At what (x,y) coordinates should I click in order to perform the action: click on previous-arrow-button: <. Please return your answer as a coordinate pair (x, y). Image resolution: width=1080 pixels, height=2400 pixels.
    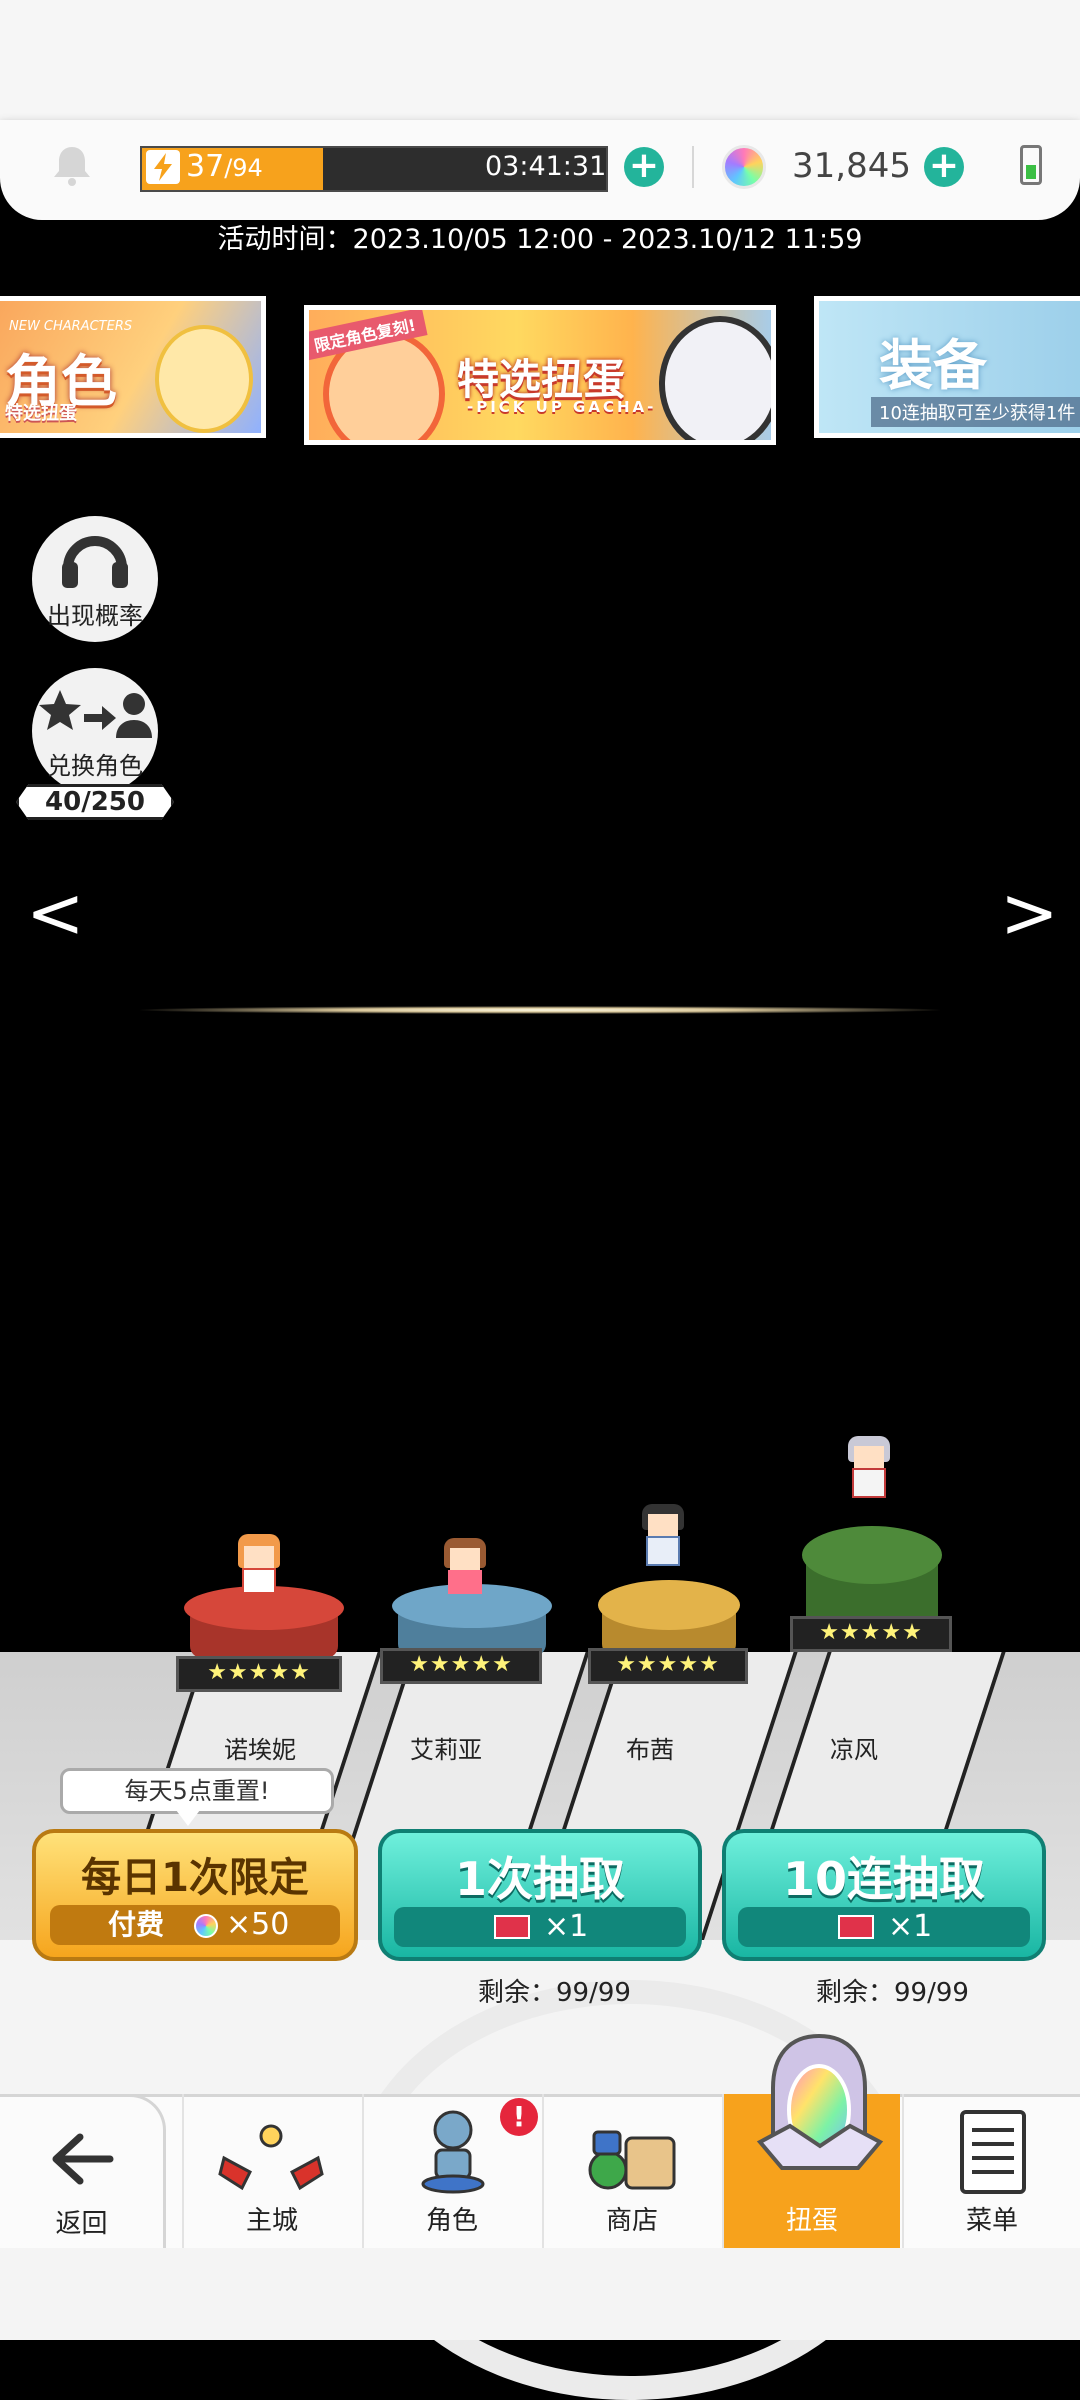
    Looking at the image, I should click on (55, 913).